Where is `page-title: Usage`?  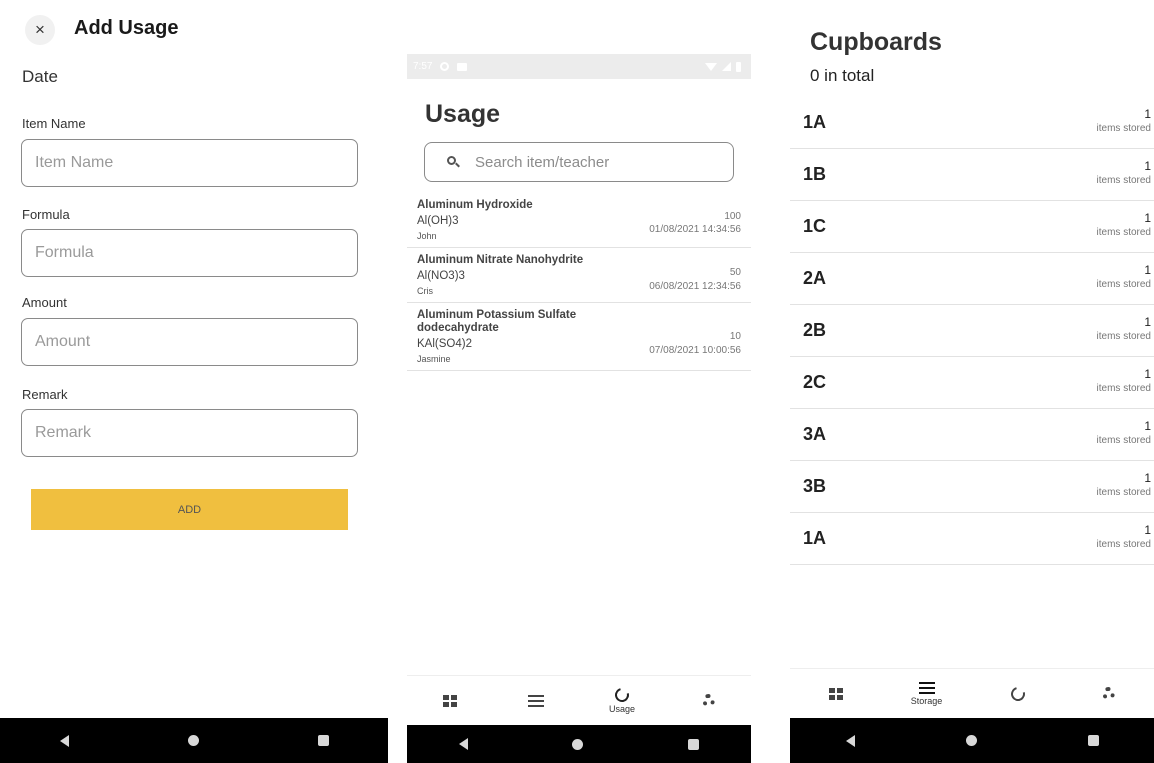 page-title: Usage is located at coordinates (463, 114).